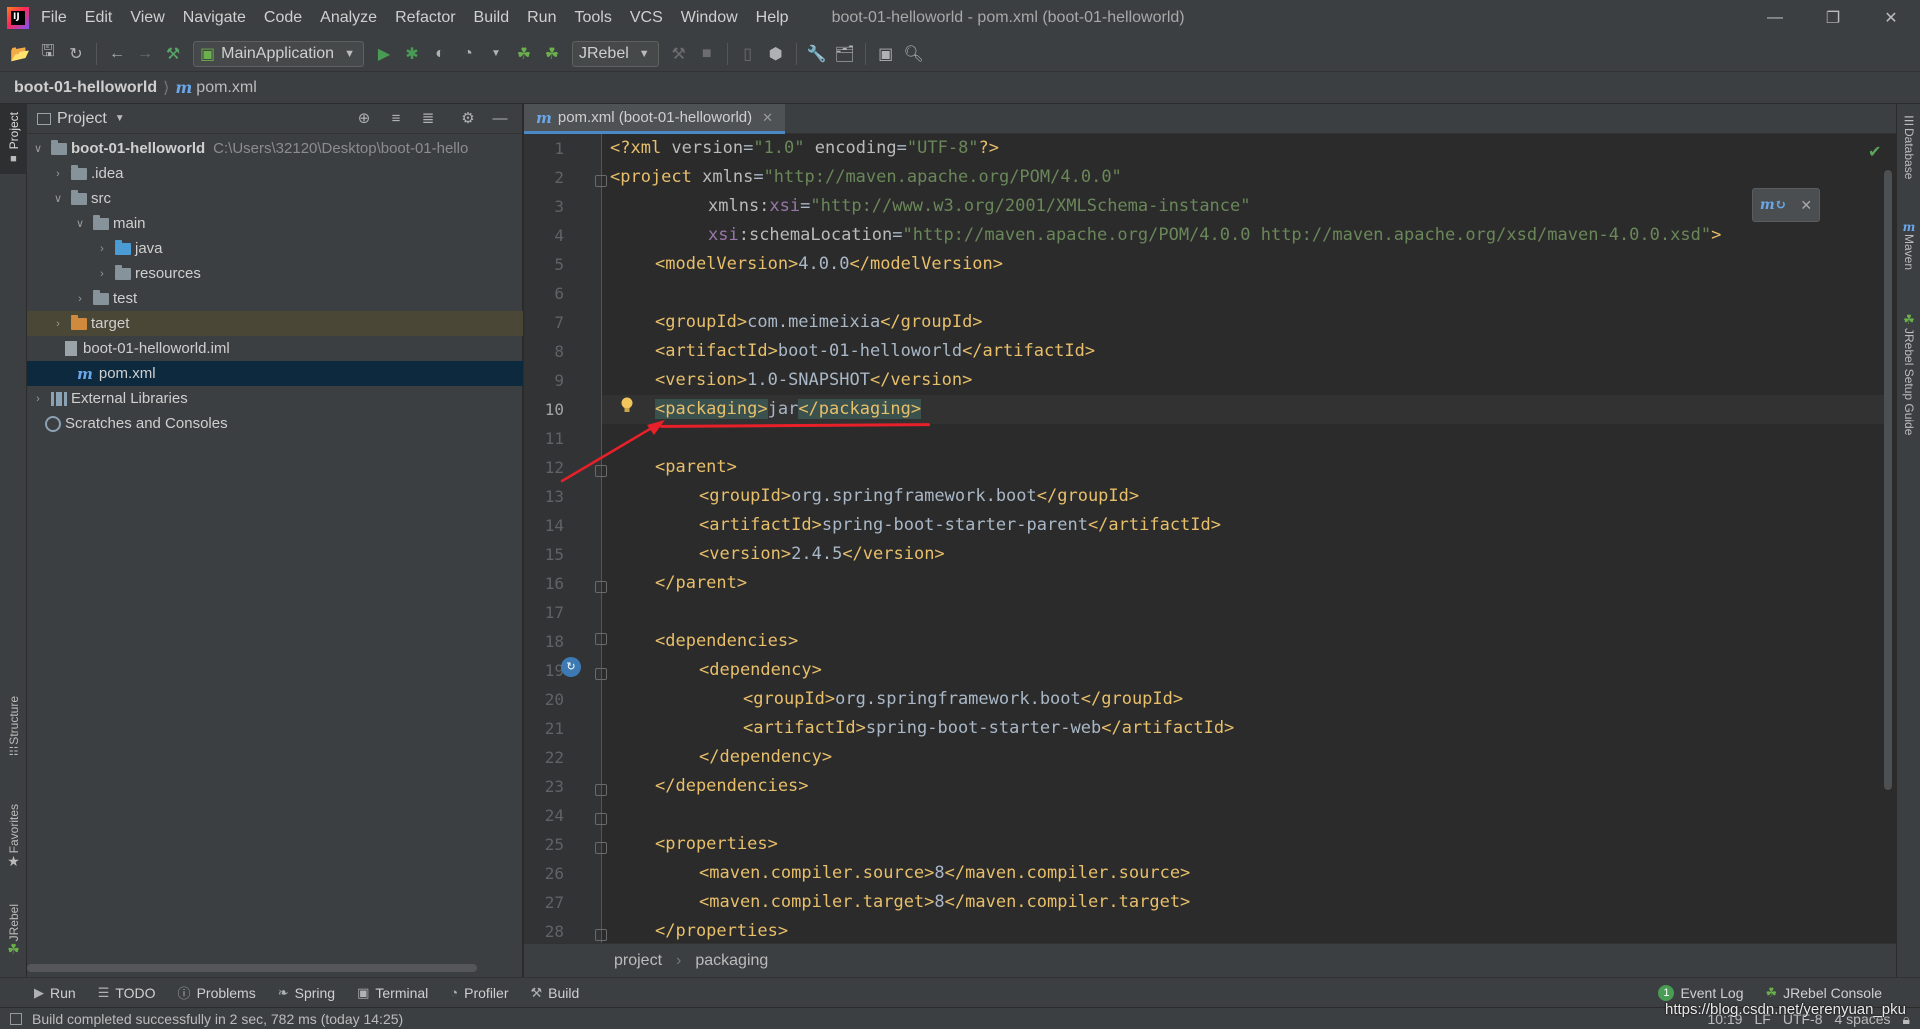 The image size is (1920, 1029). What do you see at coordinates (275, 273) in the screenshot?
I see `tree-item-resources: › resources` at bounding box center [275, 273].